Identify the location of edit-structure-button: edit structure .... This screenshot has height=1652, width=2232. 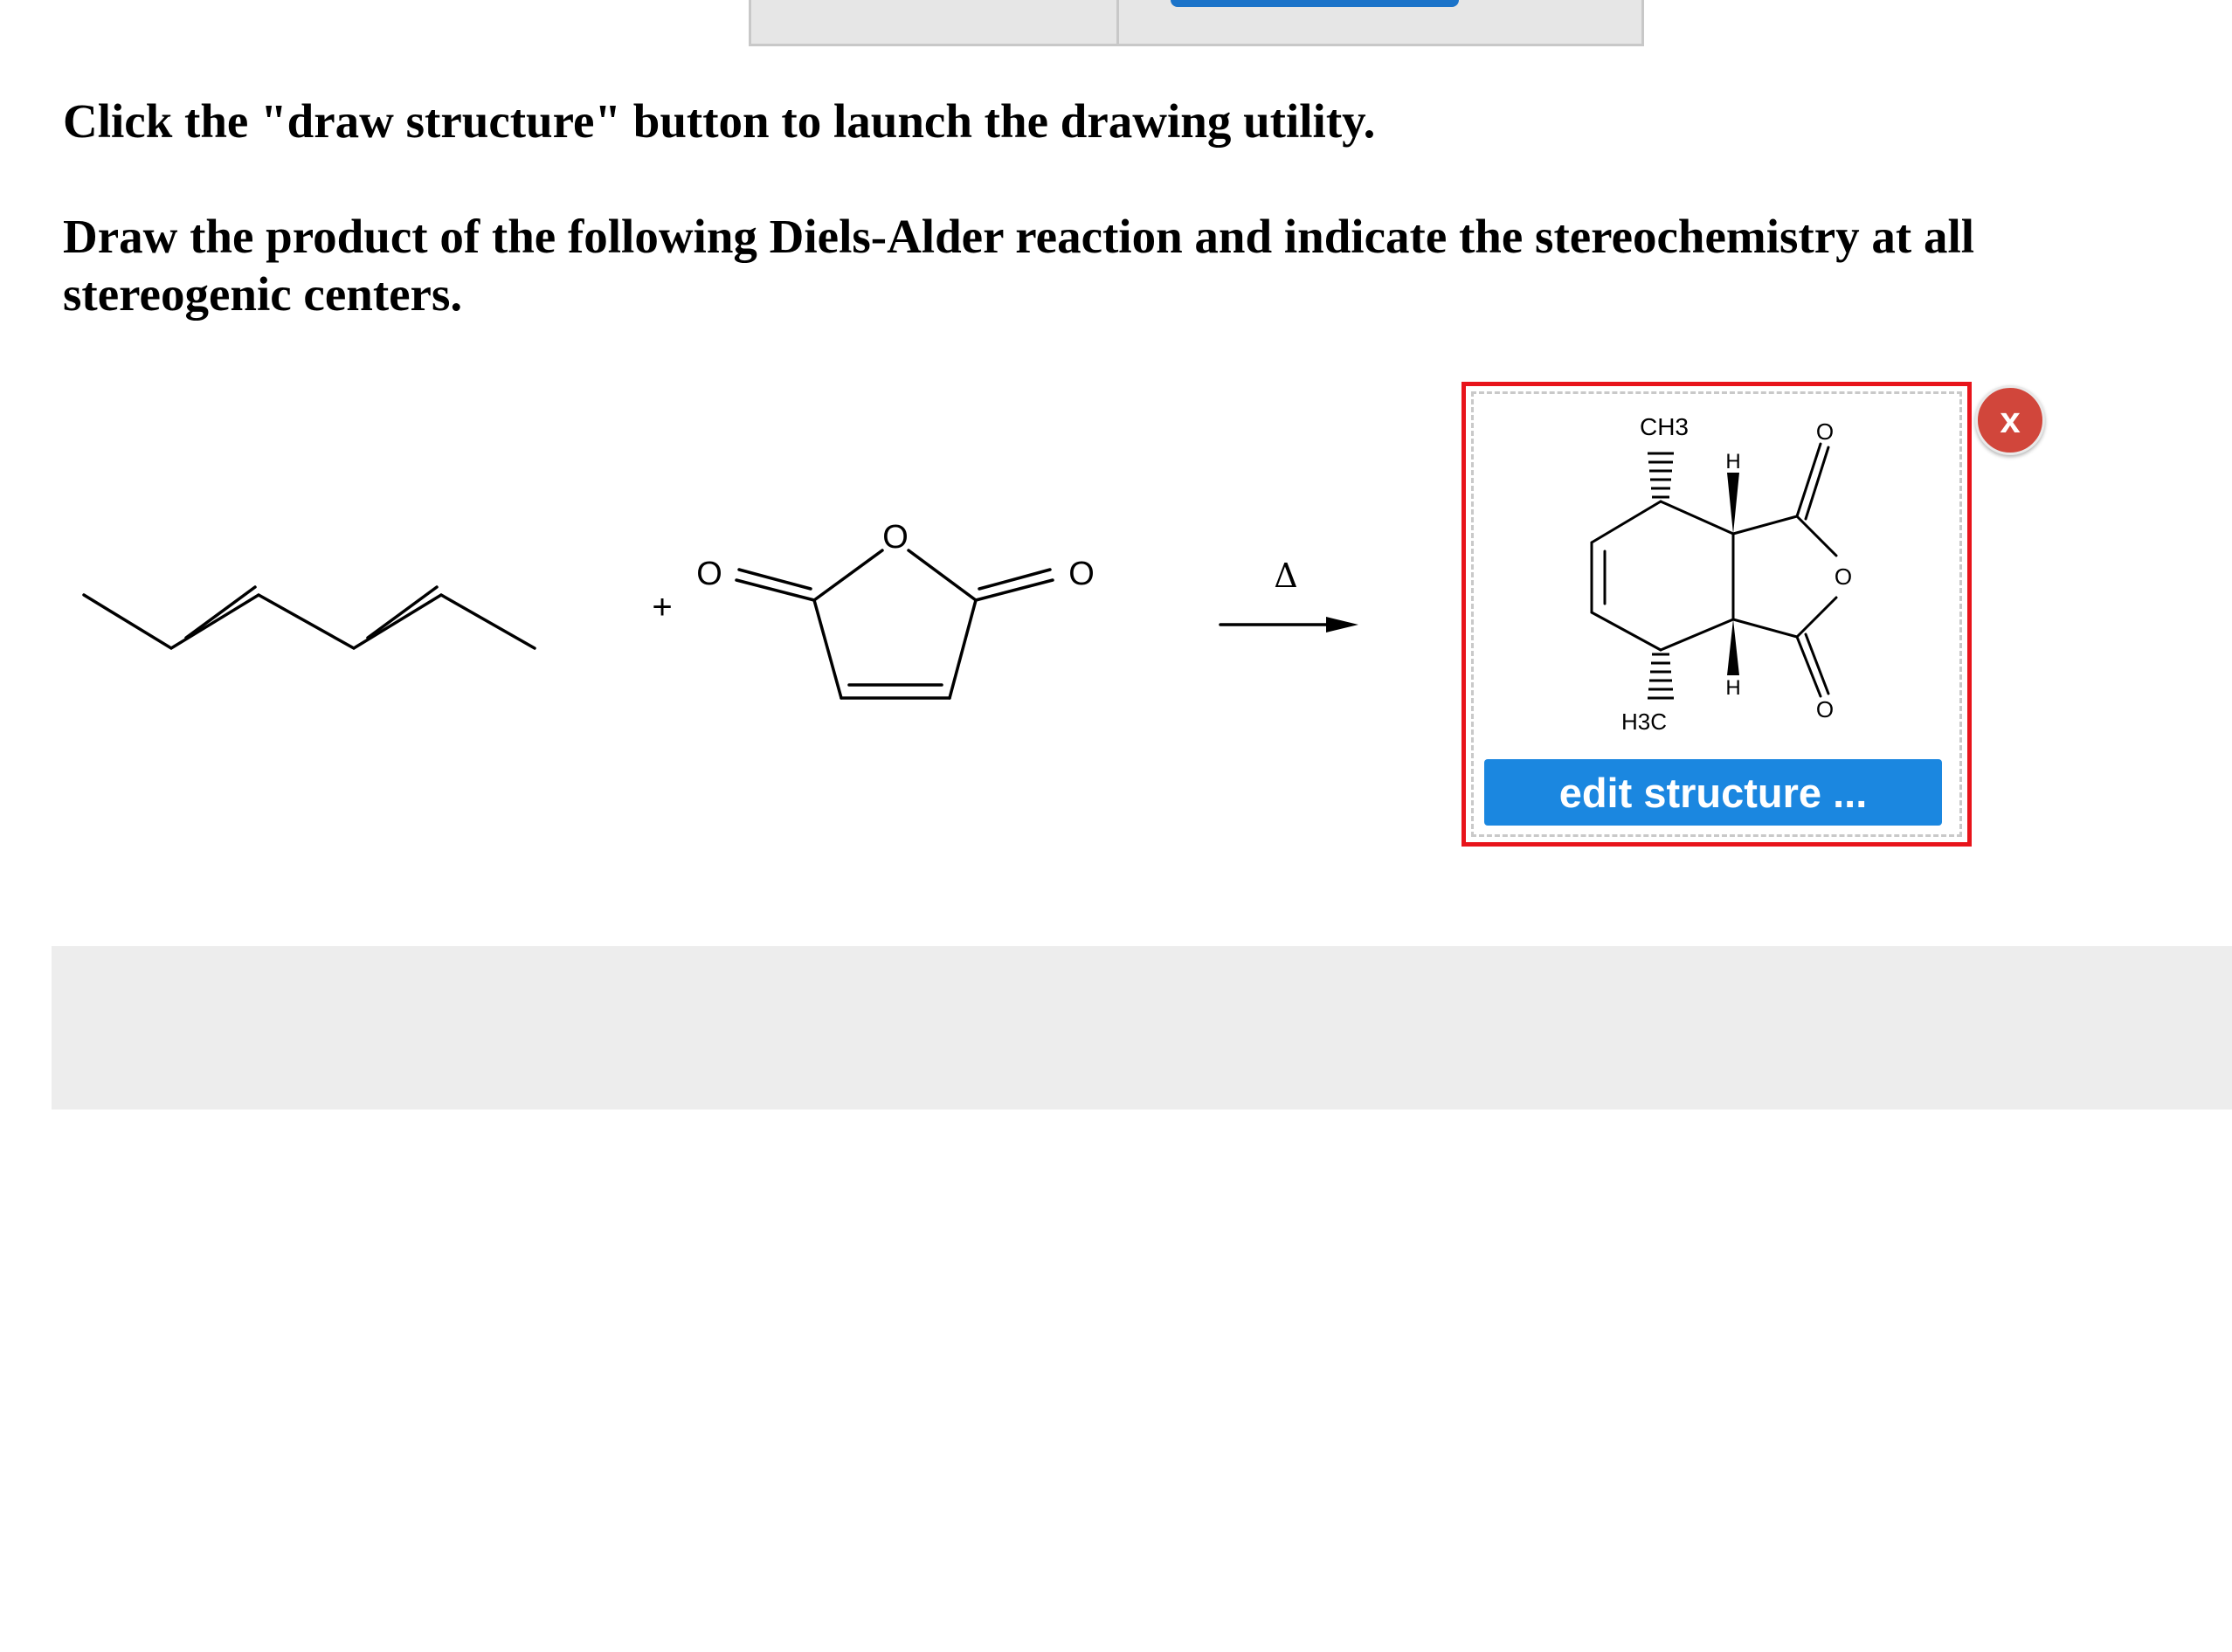
(1713, 792).